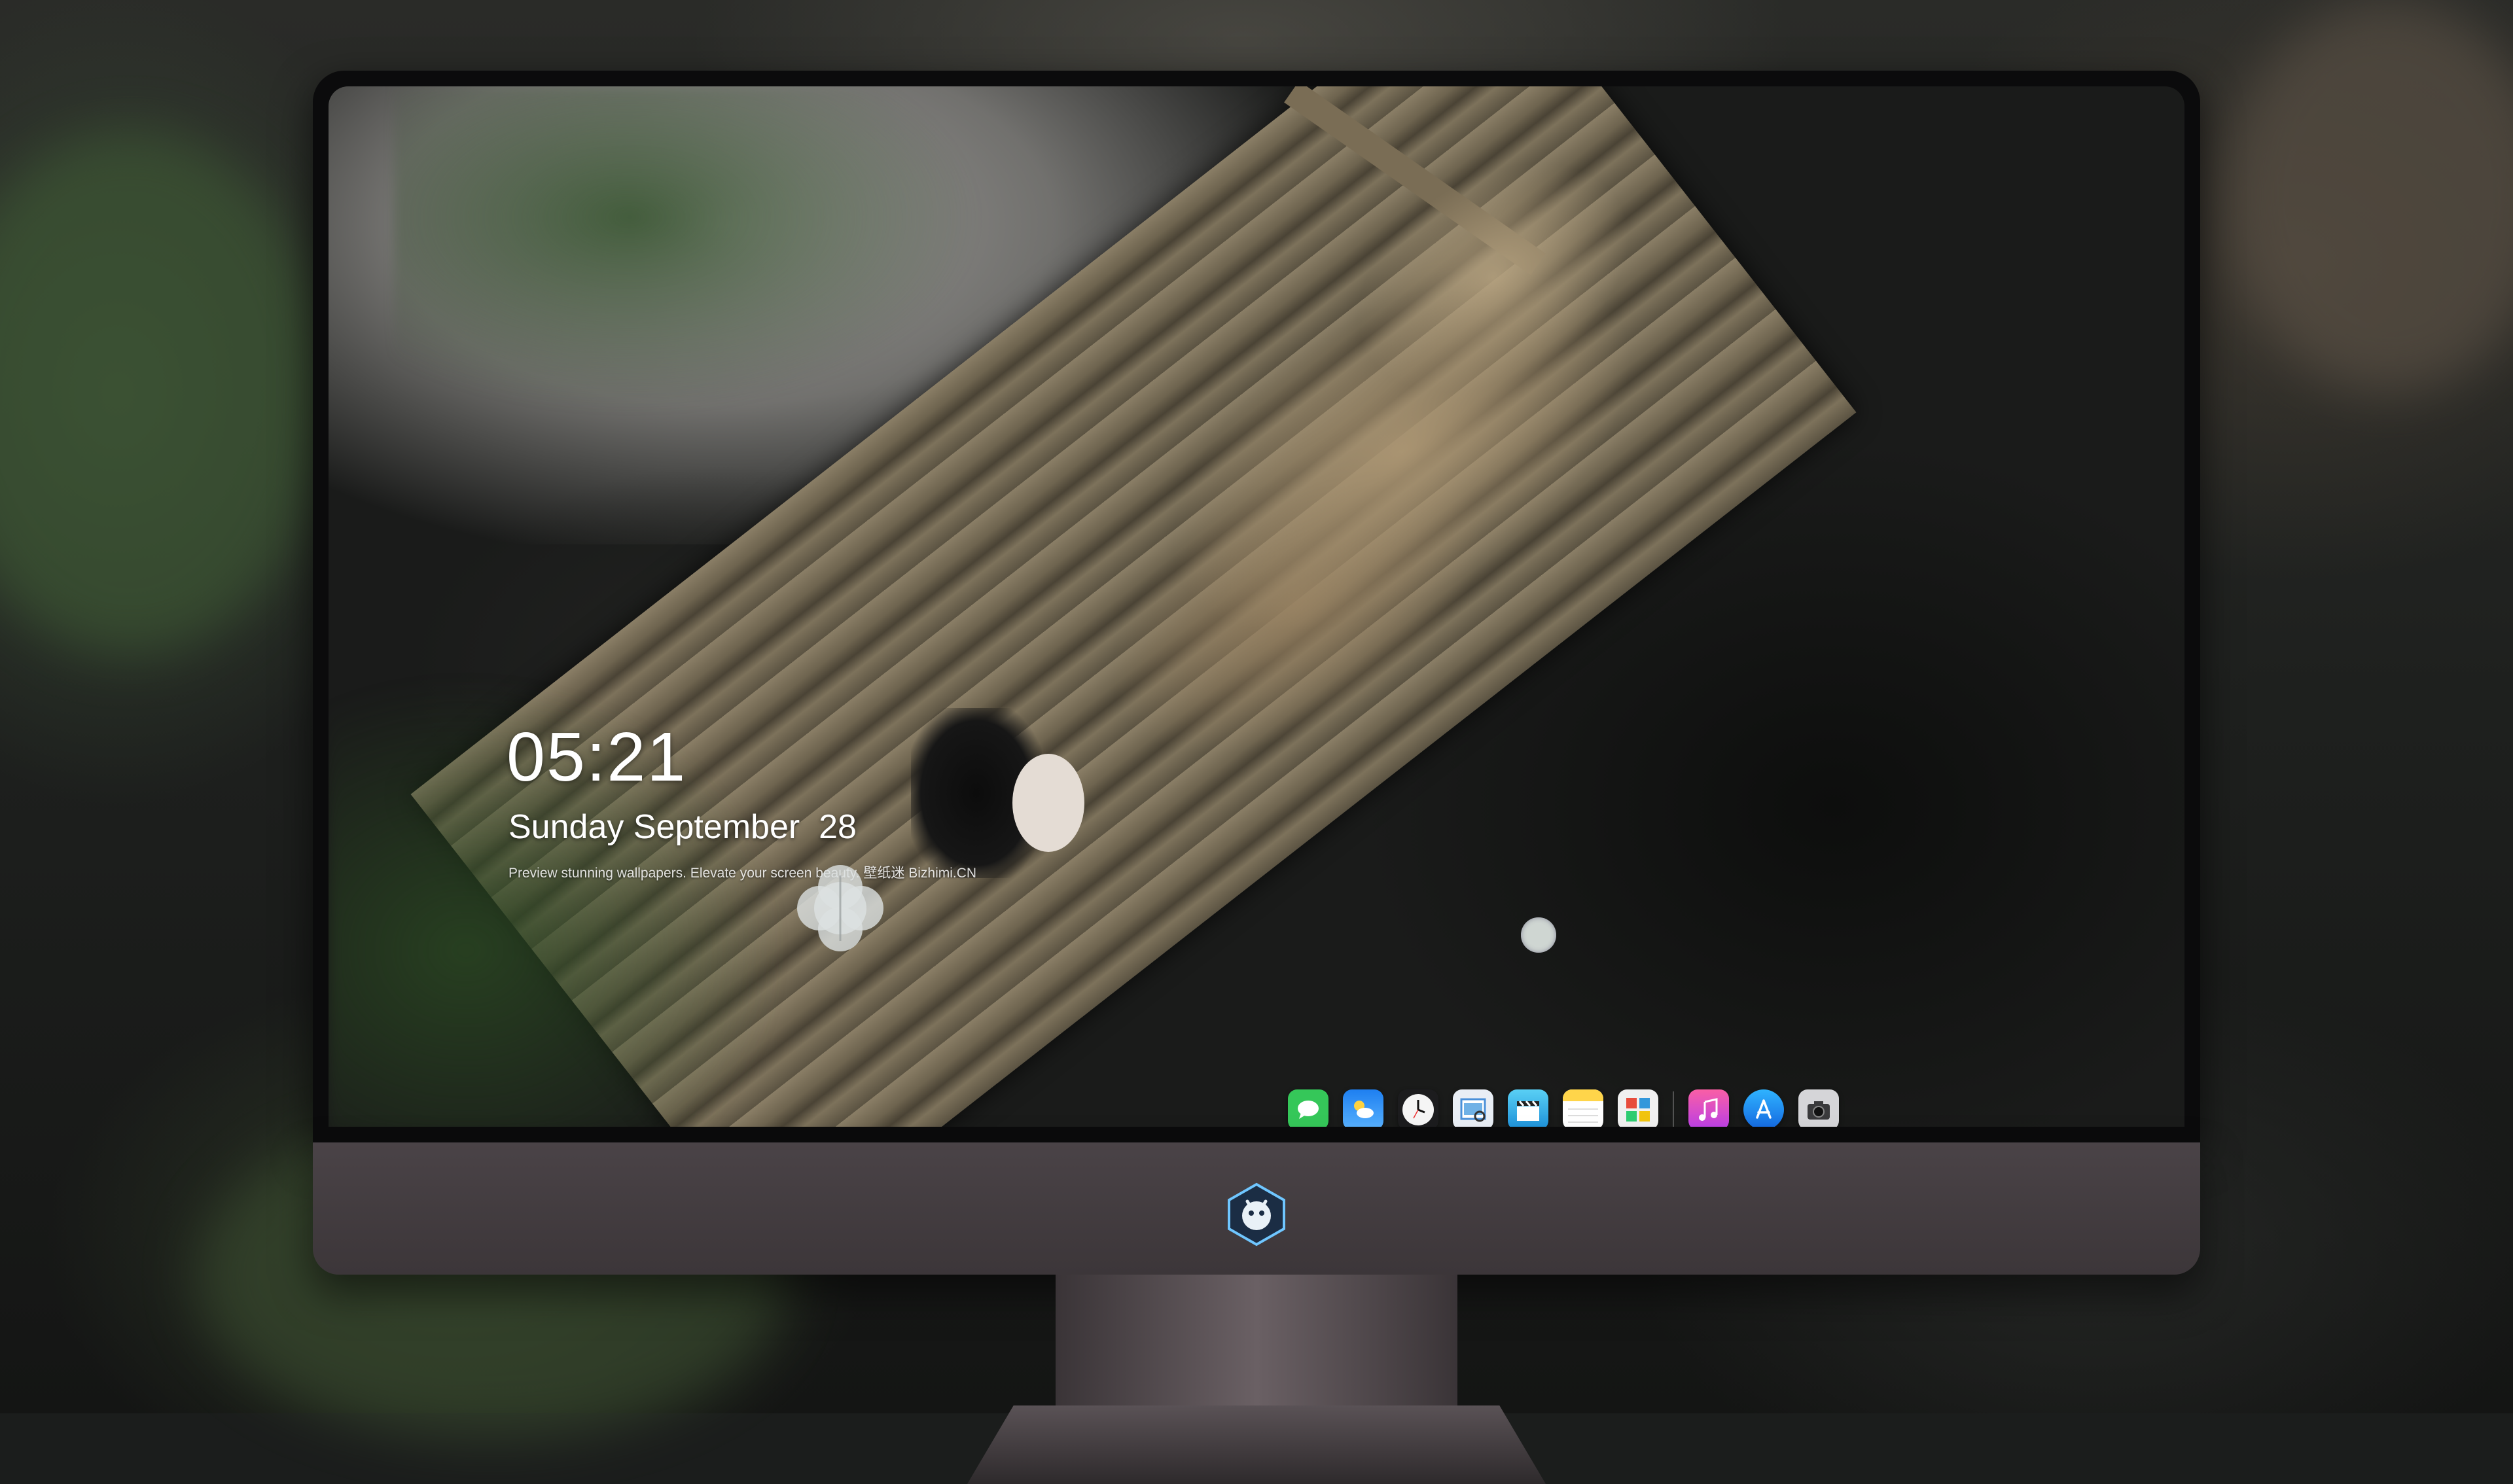 The image size is (2513, 1484). I want to click on weather-icon, so click(1364, 1109).